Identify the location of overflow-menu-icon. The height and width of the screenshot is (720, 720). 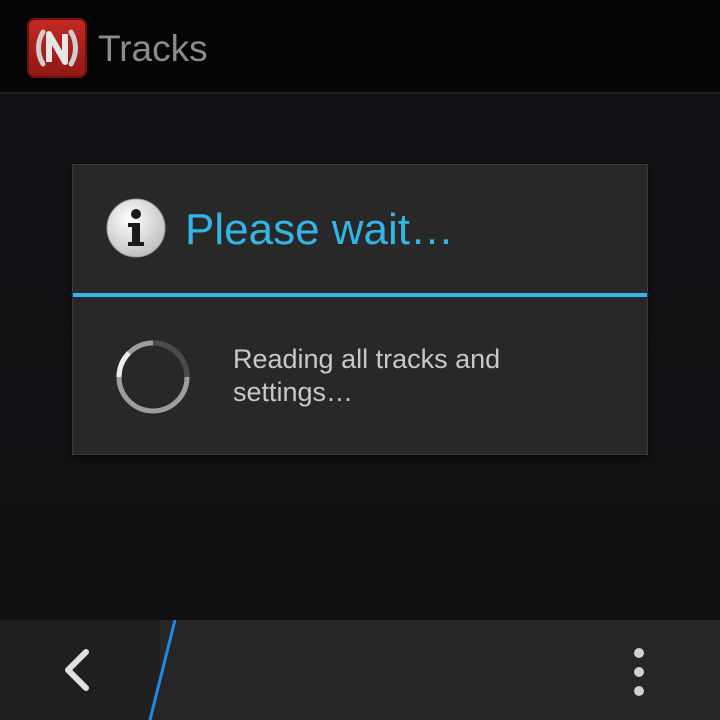
(640, 670).